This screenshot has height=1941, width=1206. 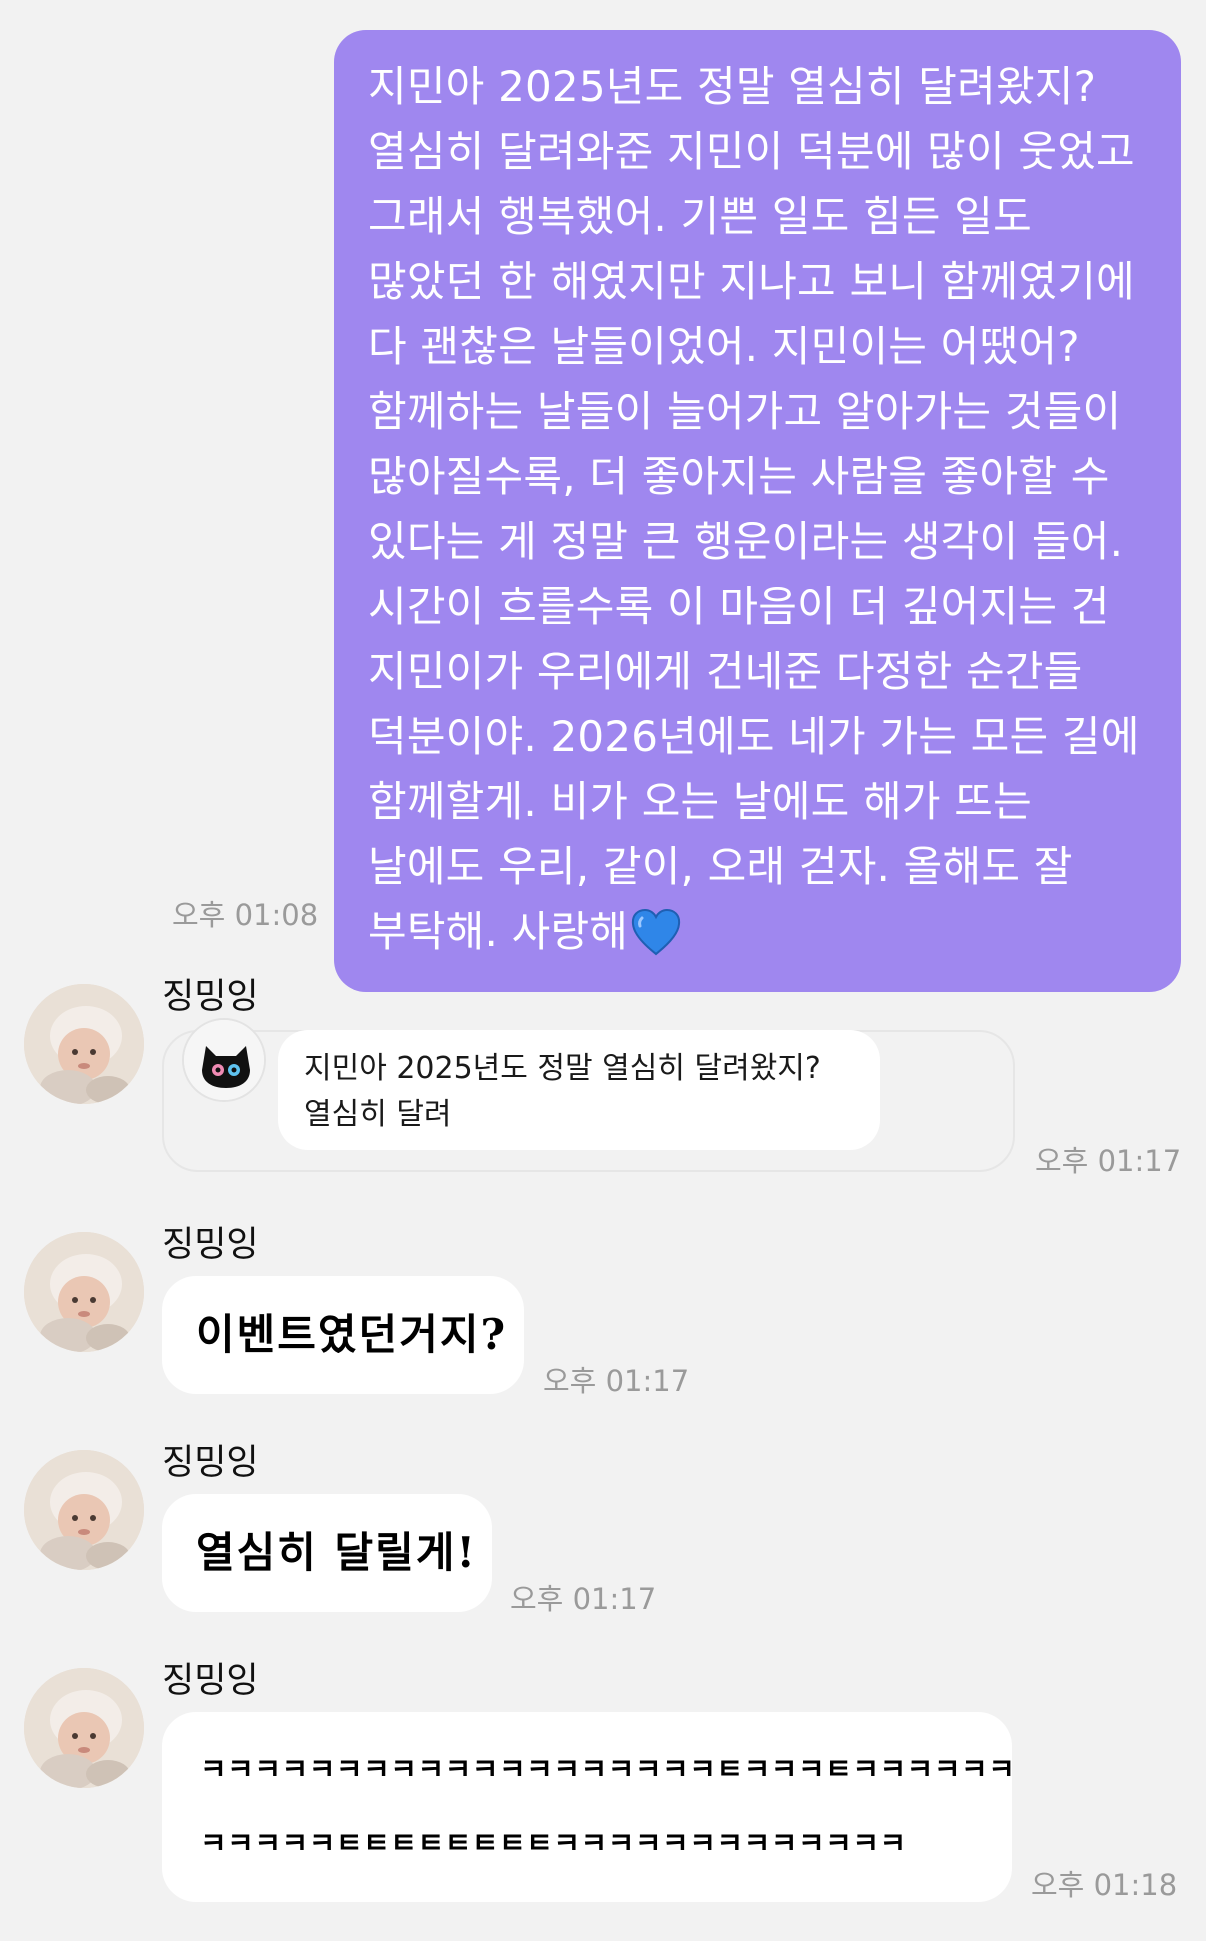 I want to click on quoted-message: 지민아 2025년도 정말 열심히 달려왔지? 열심히 달려, so click(x=579, y=1090).